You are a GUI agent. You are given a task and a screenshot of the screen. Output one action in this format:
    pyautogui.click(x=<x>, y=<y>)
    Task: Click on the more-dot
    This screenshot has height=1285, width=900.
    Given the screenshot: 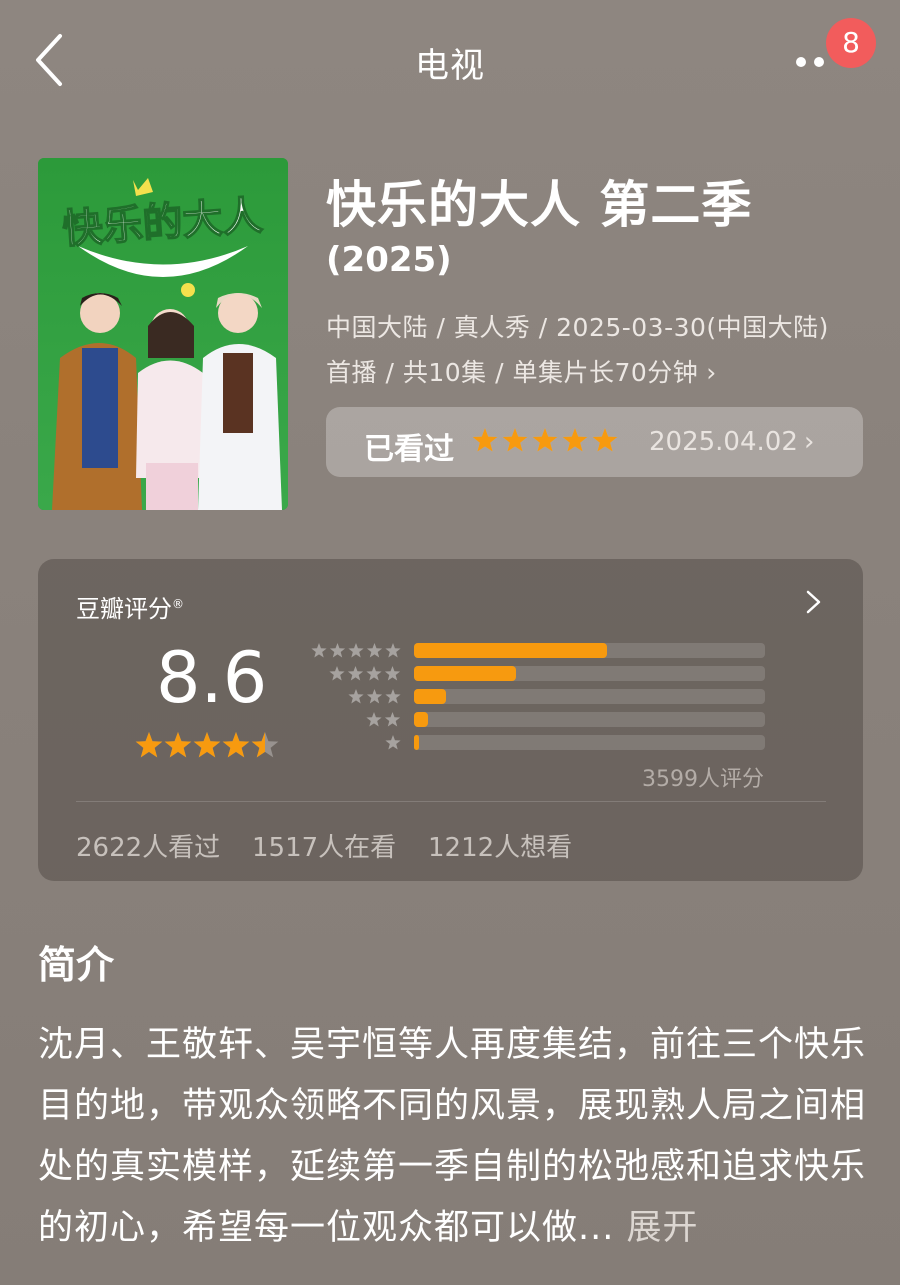 What is the action you would take?
    pyautogui.click(x=819, y=62)
    